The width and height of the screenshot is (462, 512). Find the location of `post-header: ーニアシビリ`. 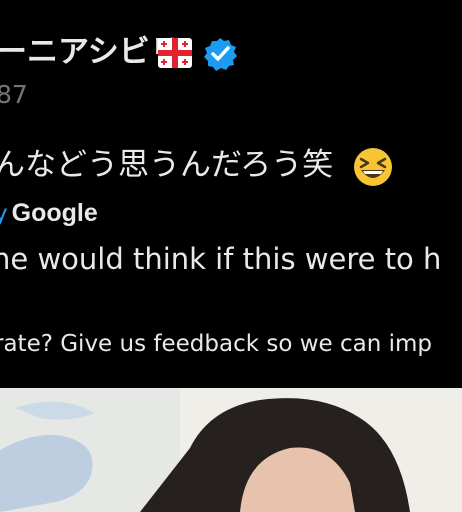

post-header: ーニアシビリ is located at coordinates (231, 52).